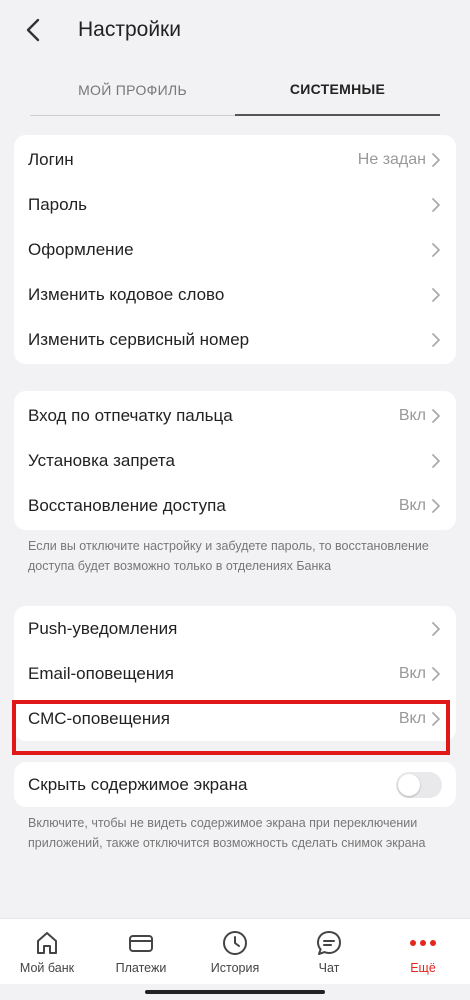 The height and width of the screenshot is (1000, 470). What do you see at coordinates (47, 967) in the screenshot?
I see `nav-label: Мой банк` at bounding box center [47, 967].